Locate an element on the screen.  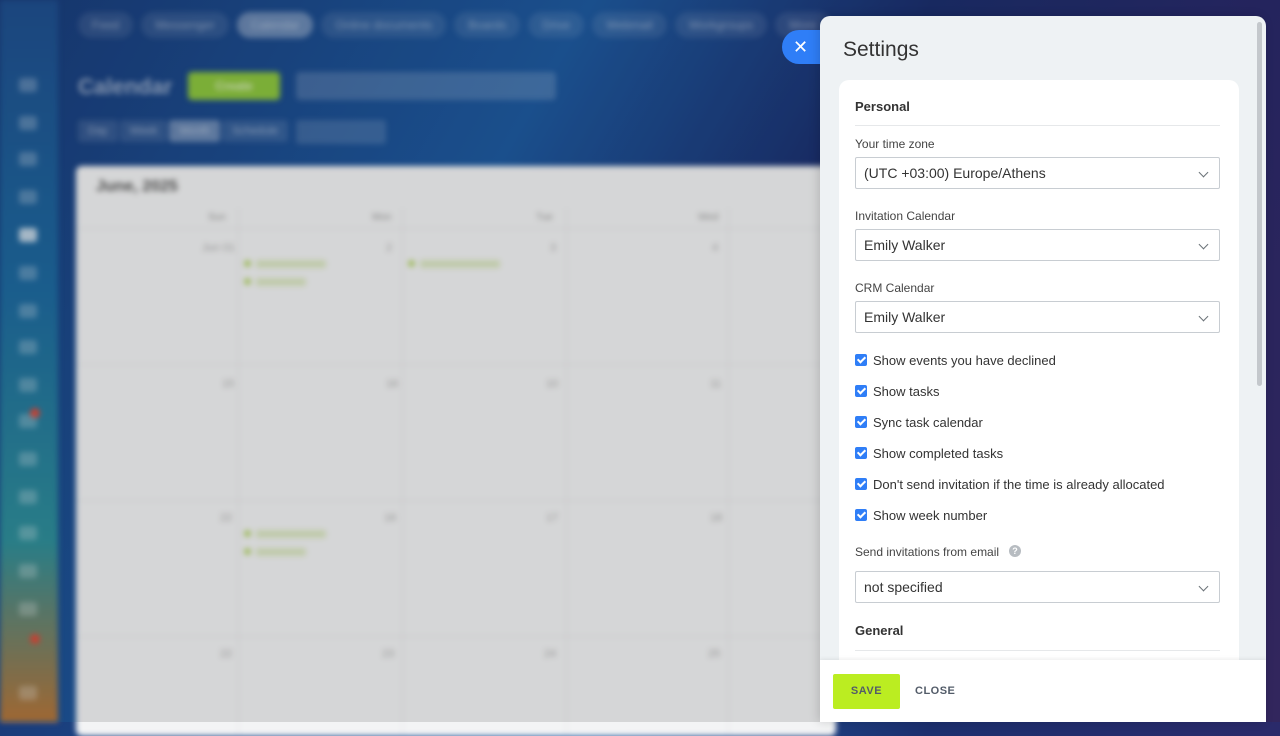
section-title-personal: Personal is located at coordinates (882, 106).